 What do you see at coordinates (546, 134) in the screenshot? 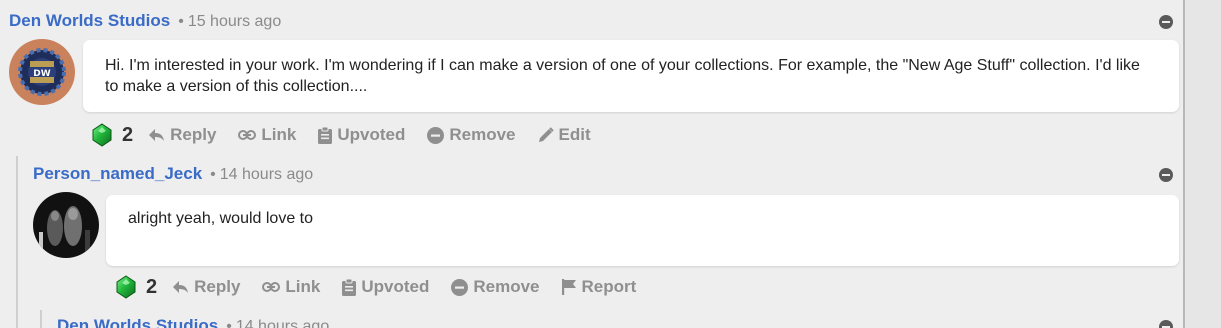
I see `pencil-icon` at bounding box center [546, 134].